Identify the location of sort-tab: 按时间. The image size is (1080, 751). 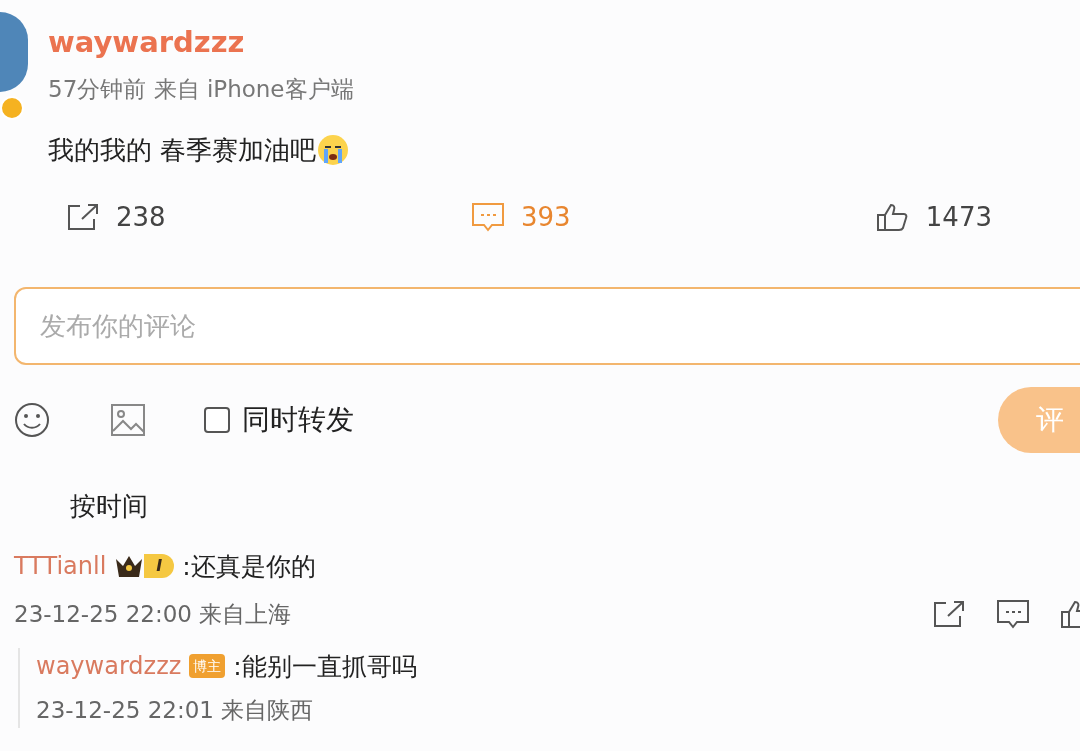
(109, 506).